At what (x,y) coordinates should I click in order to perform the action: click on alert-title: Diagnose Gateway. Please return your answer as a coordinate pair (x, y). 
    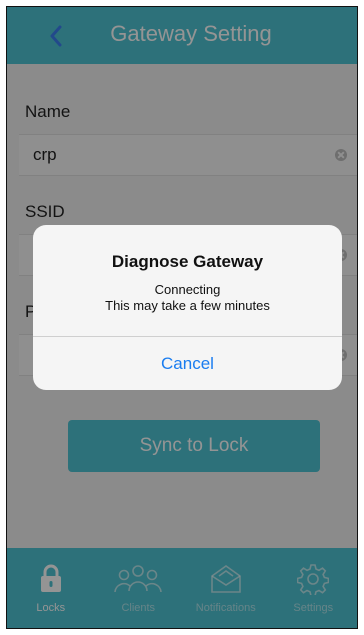
    Looking at the image, I should click on (187, 261).